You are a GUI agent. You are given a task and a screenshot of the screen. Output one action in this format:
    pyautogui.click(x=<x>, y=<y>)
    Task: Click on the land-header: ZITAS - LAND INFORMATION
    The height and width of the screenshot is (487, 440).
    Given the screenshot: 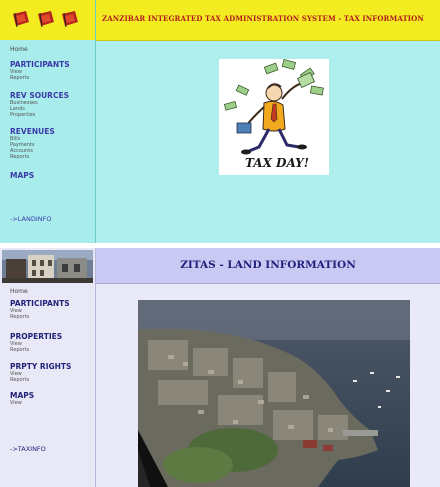 What is the action you would take?
    pyautogui.click(x=268, y=266)
    